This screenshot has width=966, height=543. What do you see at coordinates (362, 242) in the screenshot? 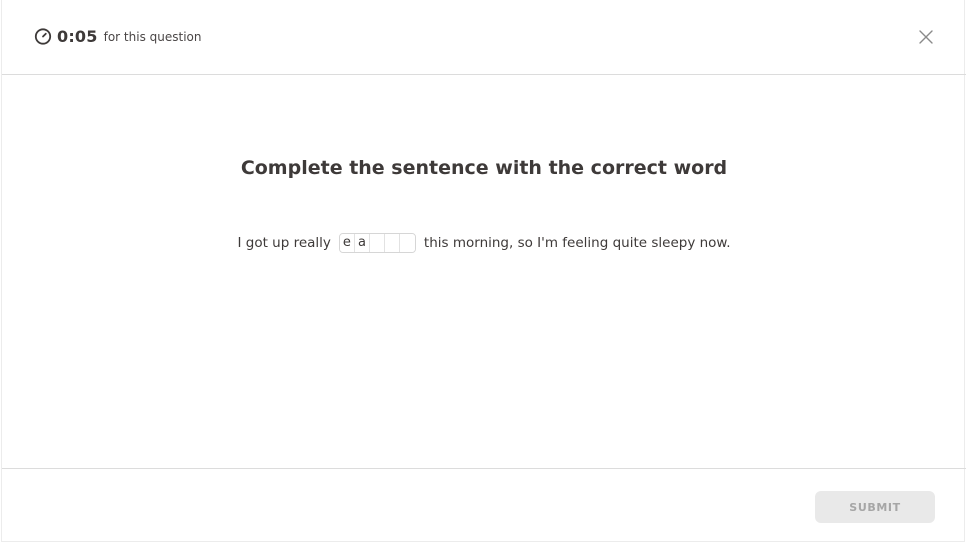
I see `letter-slot: a` at bounding box center [362, 242].